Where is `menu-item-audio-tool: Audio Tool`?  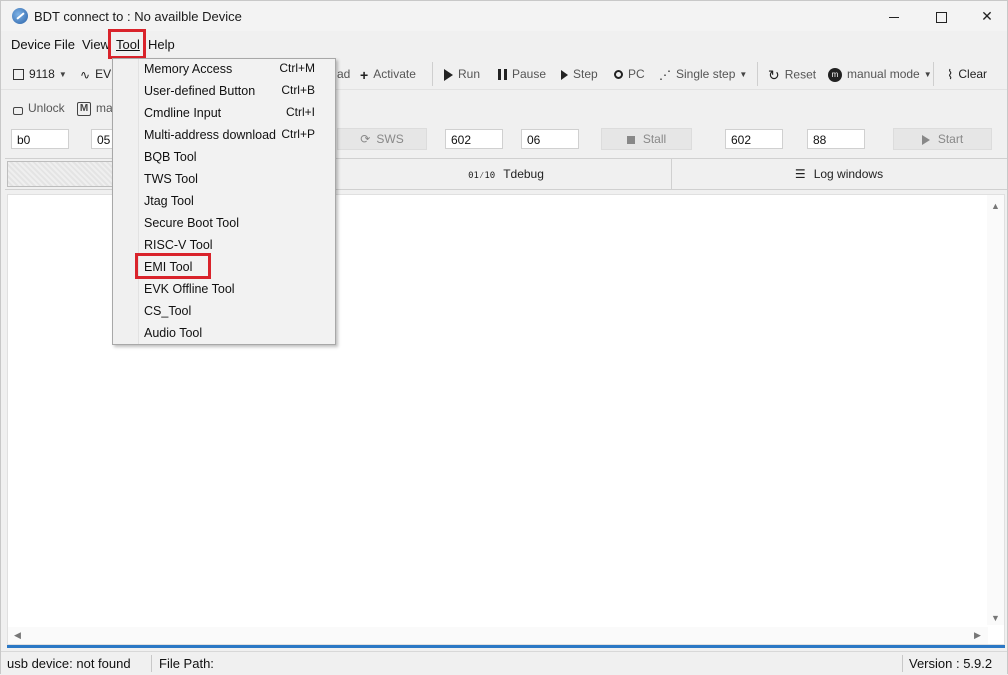 menu-item-audio-tool: Audio Tool is located at coordinates (236, 334).